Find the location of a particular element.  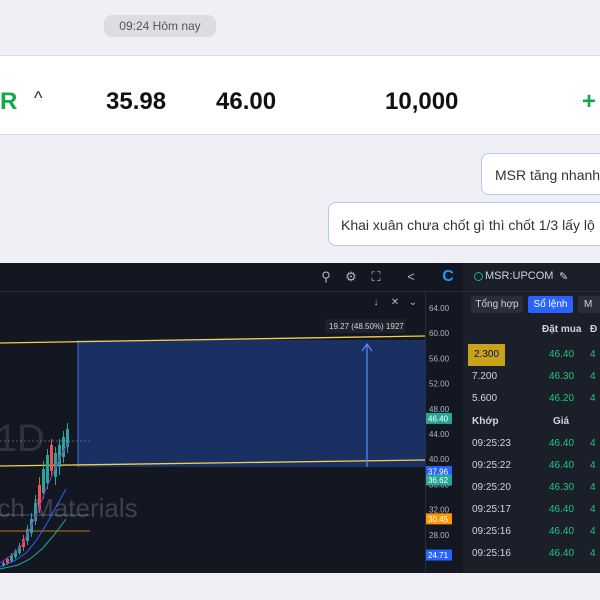

book-row: 7.200 46.30 4 is located at coordinates (531, 377).